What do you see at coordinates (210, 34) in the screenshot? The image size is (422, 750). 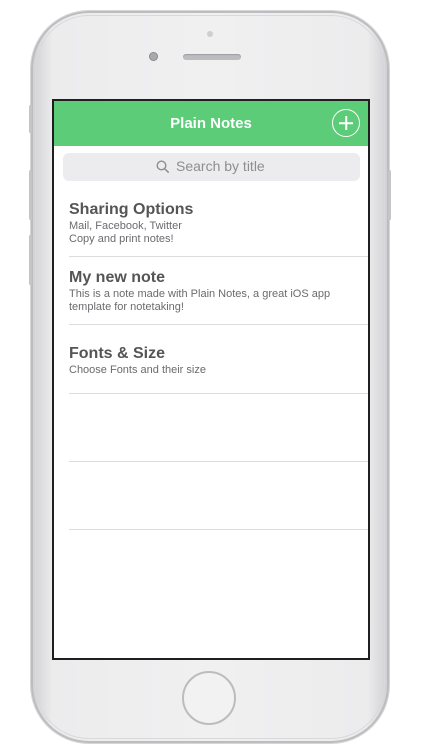 I see `proximity-sensor` at bounding box center [210, 34].